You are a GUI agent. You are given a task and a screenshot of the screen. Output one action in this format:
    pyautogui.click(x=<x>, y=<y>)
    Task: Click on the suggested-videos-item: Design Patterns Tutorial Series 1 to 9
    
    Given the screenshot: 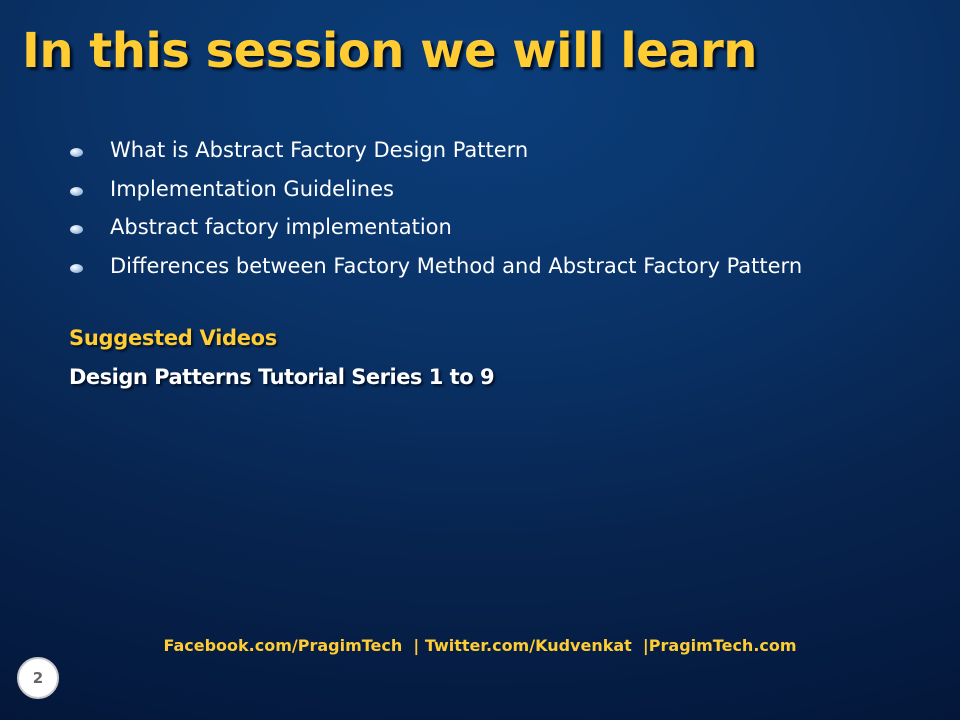 What is the action you would take?
    pyautogui.click(x=282, y=377)
    